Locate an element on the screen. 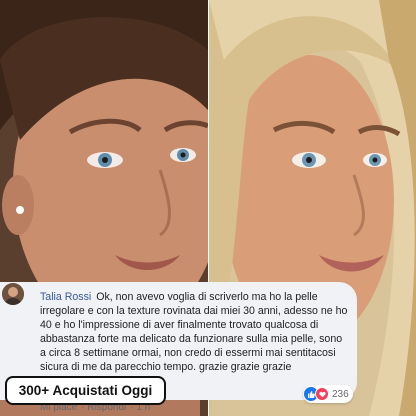  reactions-summary: 236 is located at coordinates (328, 394).